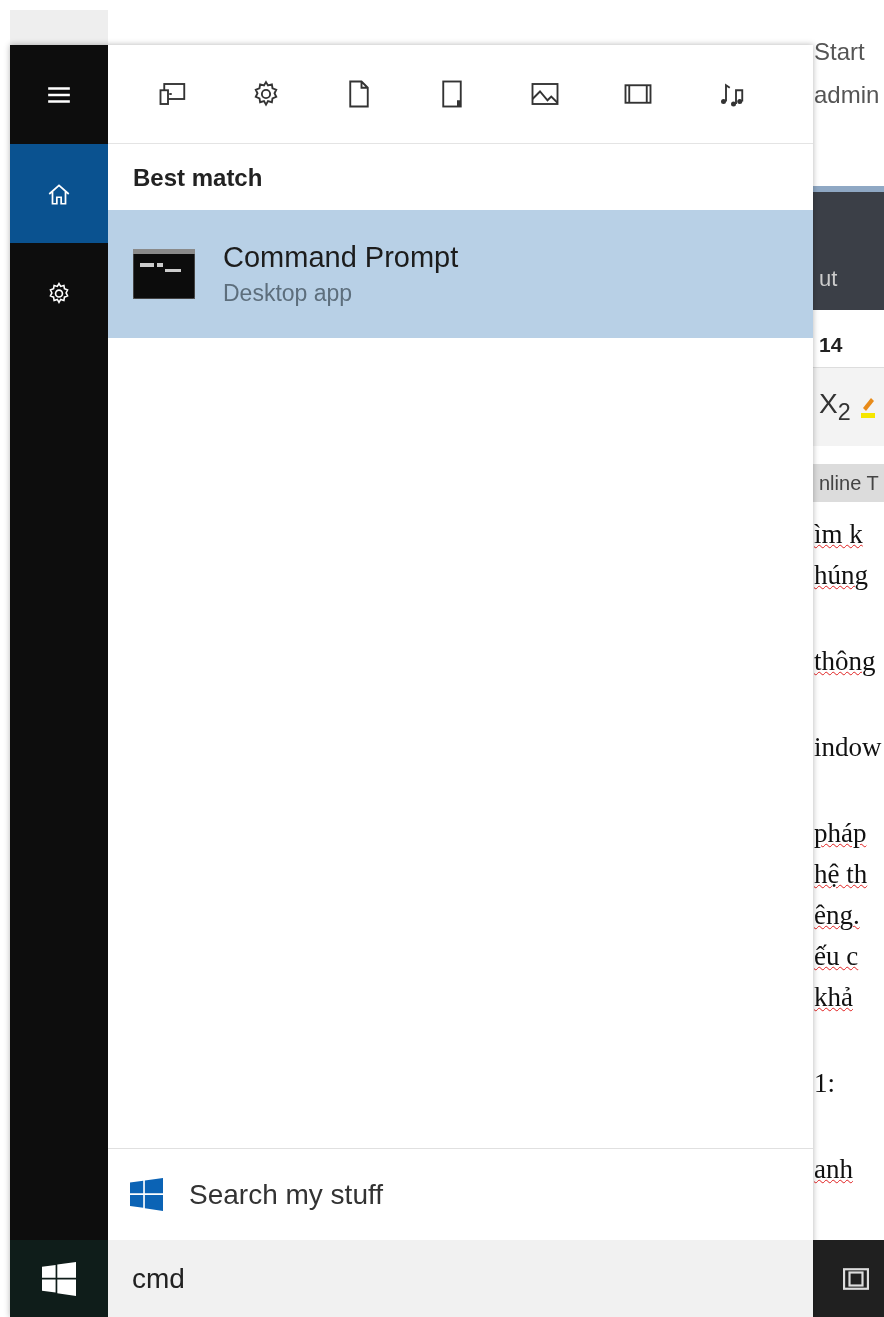  What do you see at coordinates (835, 407) in the screenshot?
I see `subscript-button: X$_{2}$` at bounding box center [835, 407].